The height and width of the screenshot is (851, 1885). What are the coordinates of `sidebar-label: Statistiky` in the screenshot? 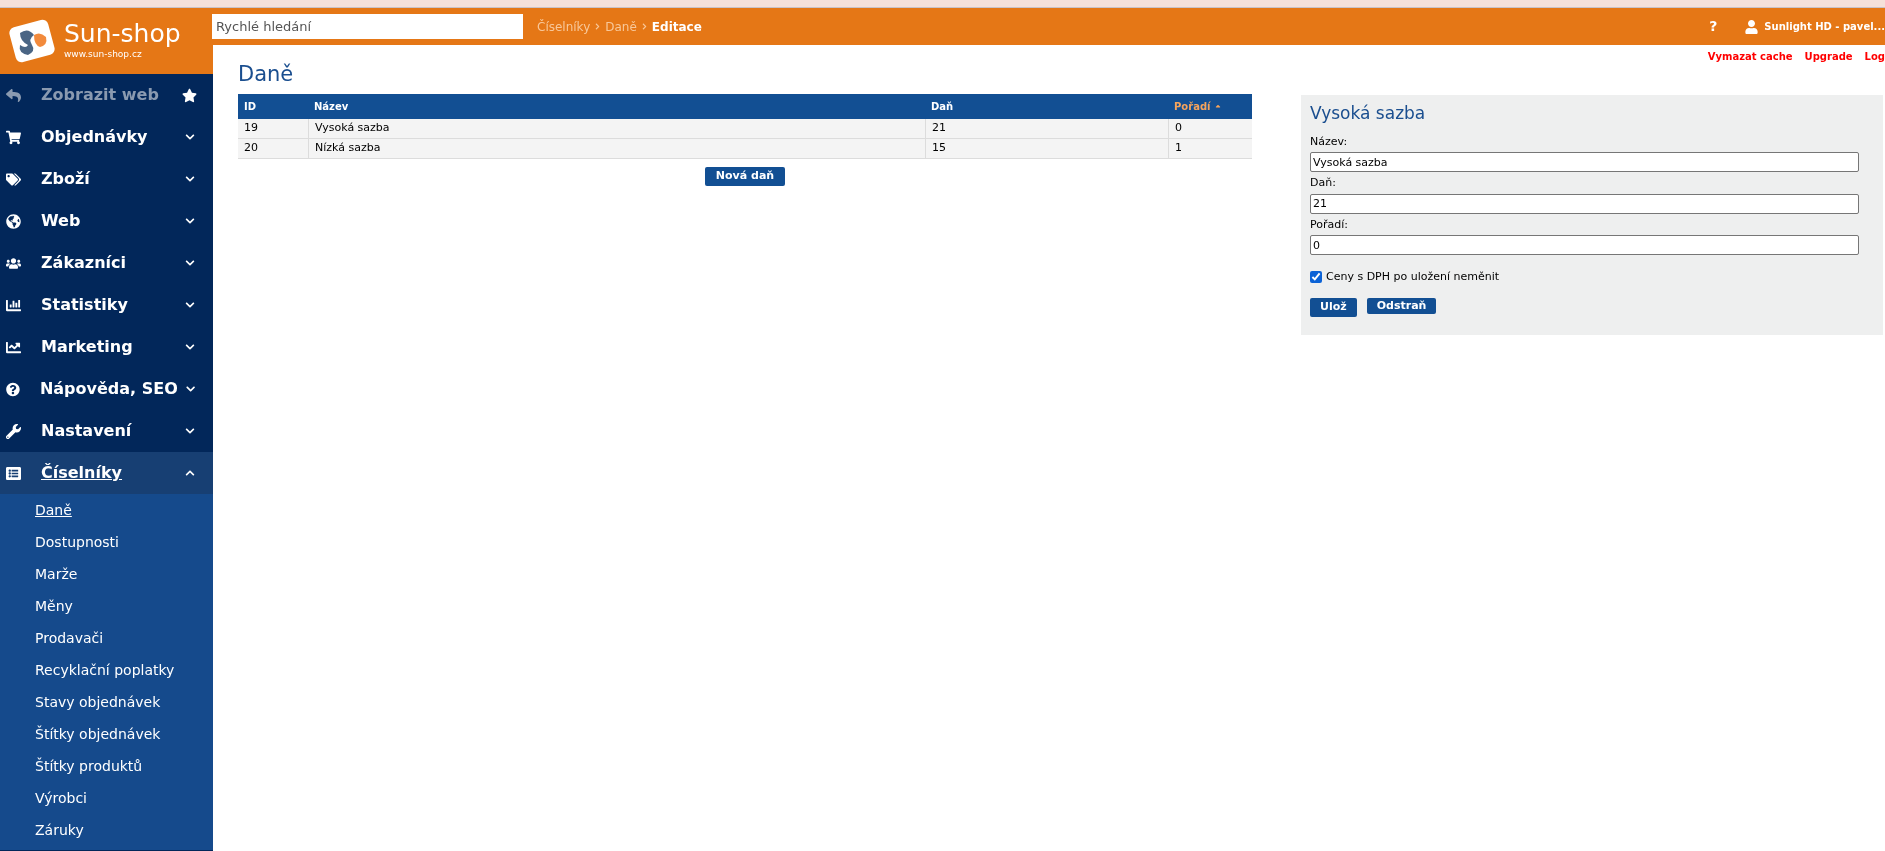 It's located at (85, 305).